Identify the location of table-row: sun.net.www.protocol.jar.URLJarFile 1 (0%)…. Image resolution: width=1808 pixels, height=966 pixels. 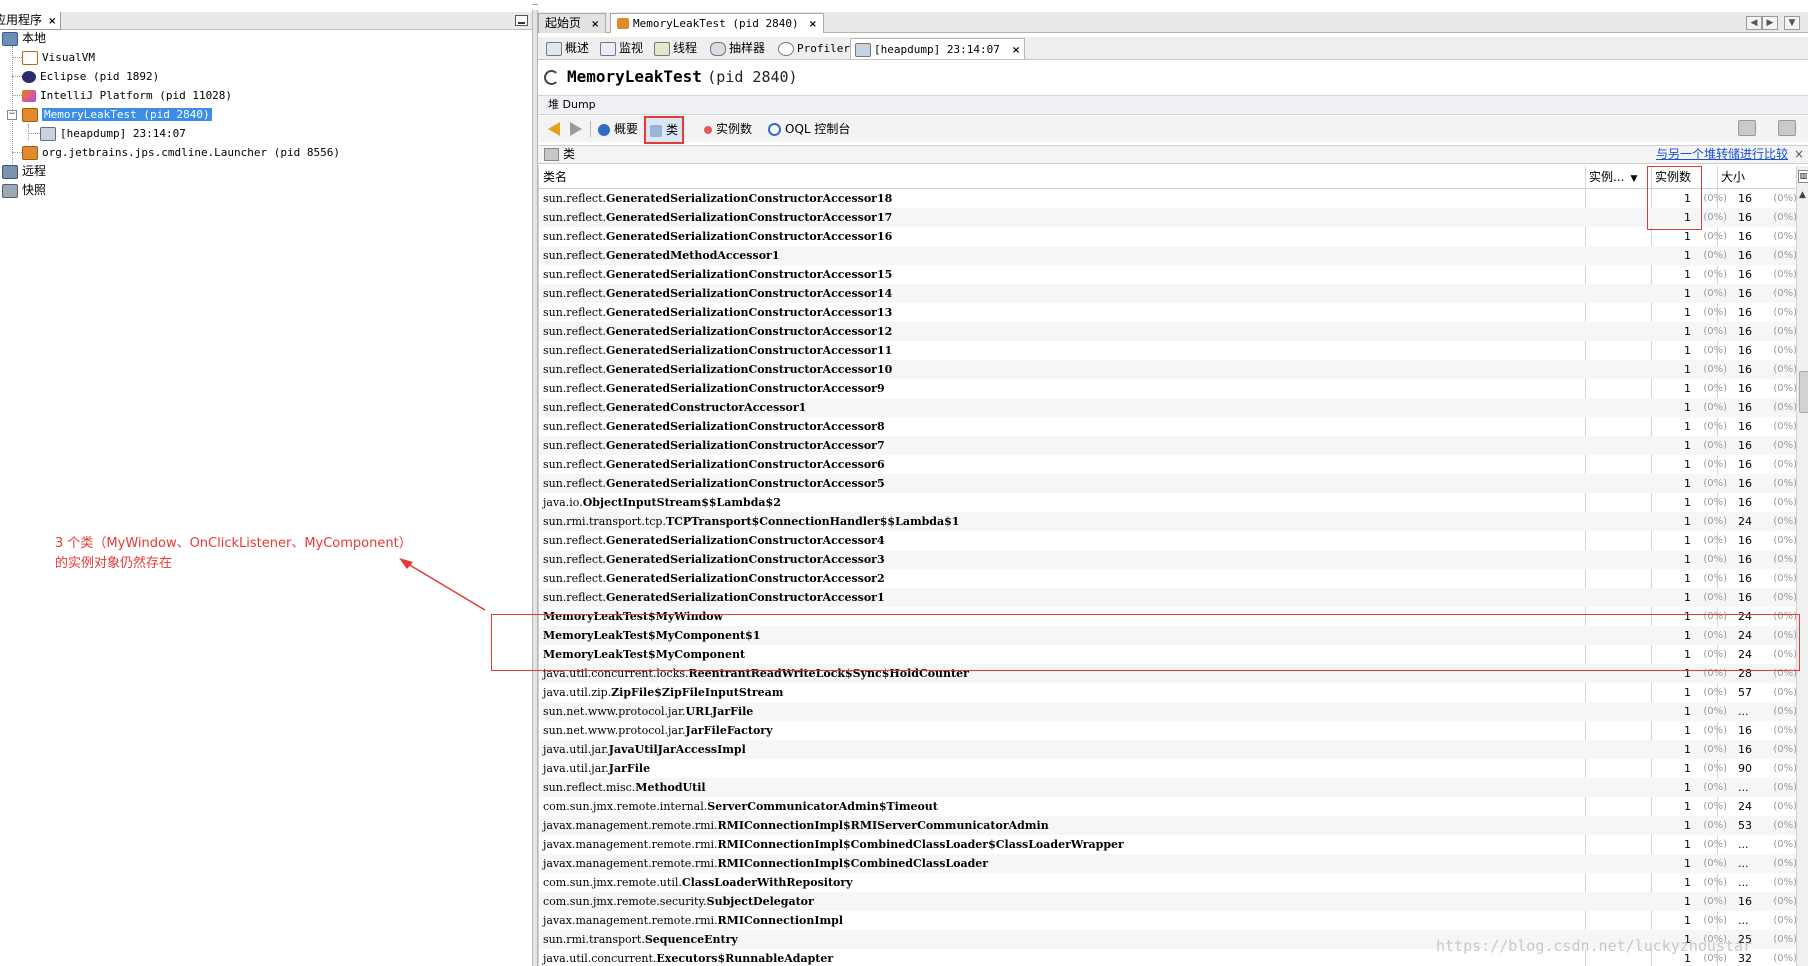
(1168, 711).